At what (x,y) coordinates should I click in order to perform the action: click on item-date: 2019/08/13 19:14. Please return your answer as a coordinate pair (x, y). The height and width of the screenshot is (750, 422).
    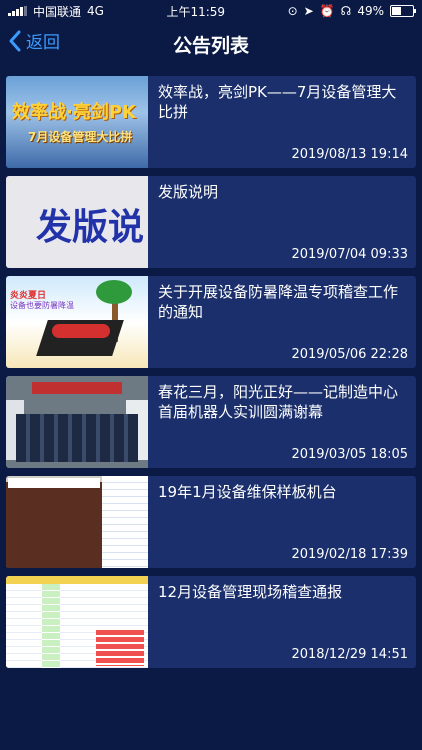
    Looking at the image, I should click on (349, 154).